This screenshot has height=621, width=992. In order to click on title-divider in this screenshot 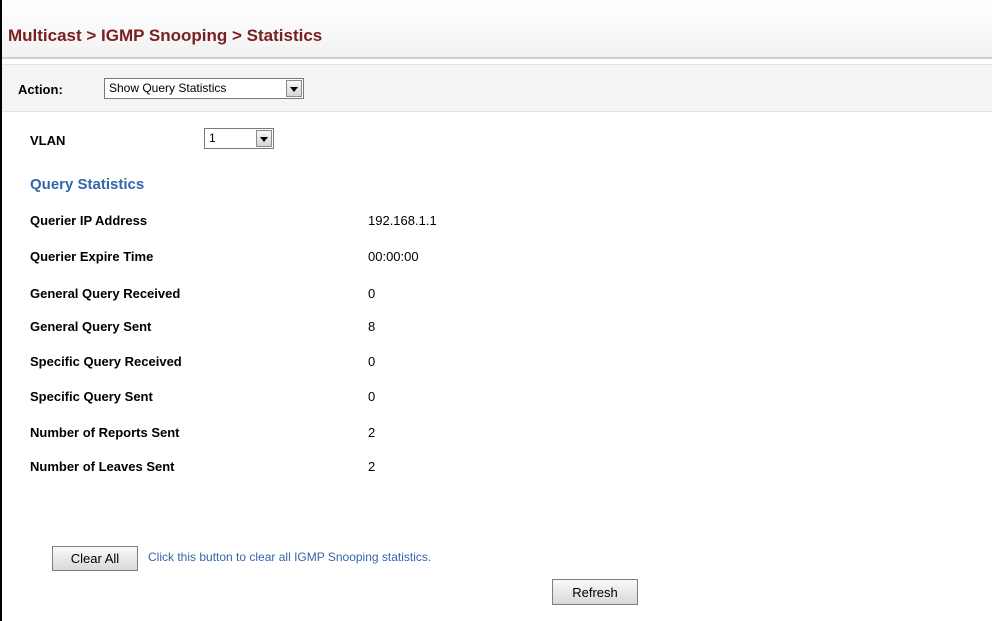, I will do `click(497, 58)`.